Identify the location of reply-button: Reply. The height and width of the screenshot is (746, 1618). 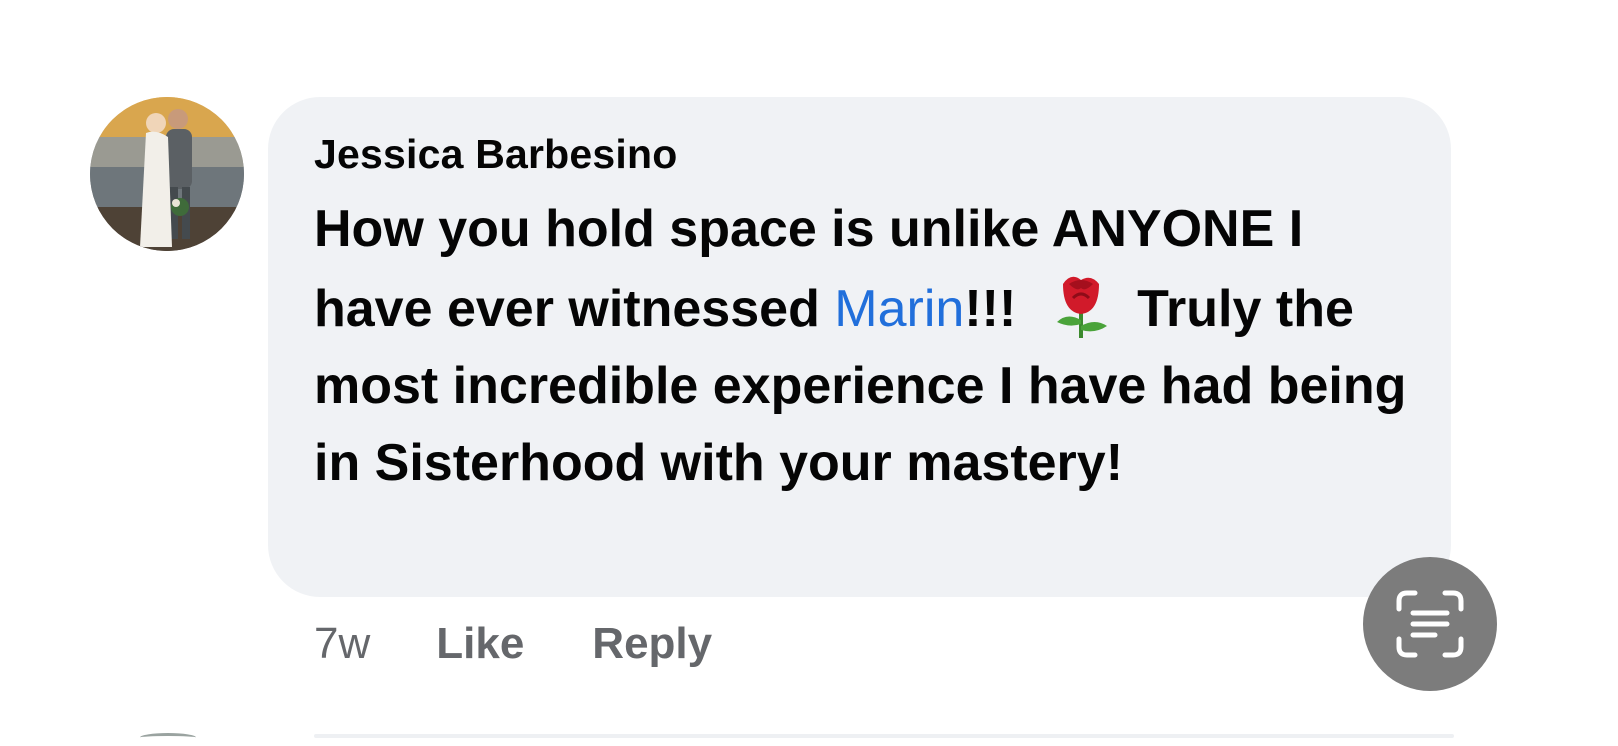
(652, 644).